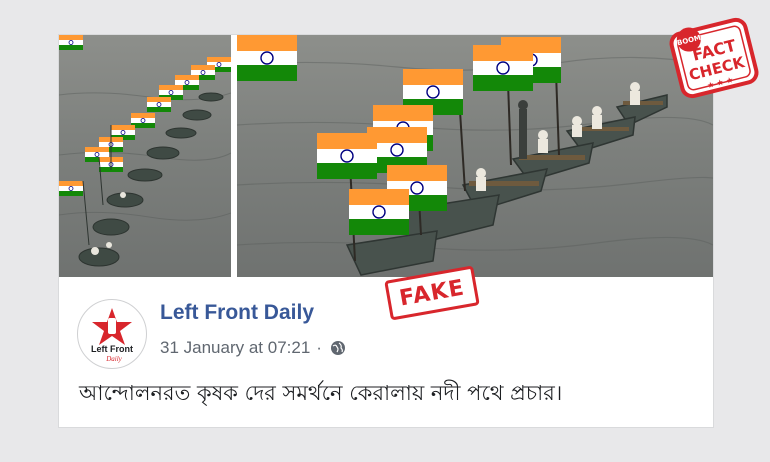  Describe the element at coordinates (235, 348) in the screenshot. I see `post-timestamp: 31 January at 07:21` at that location.